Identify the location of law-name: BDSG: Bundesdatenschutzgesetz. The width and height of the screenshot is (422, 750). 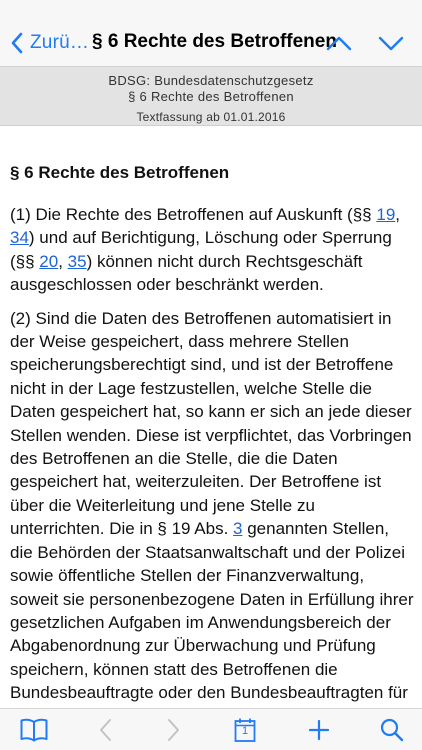
(211, 80).